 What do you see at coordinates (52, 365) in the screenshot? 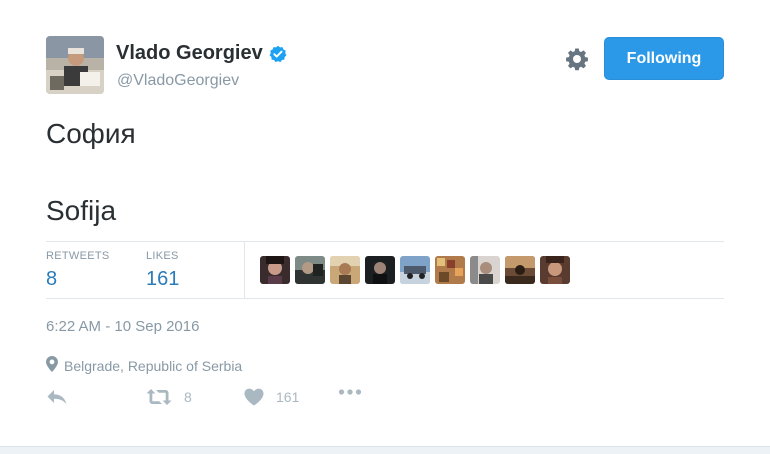
I see `location-pin-icon` at bounding box center [52, 365].